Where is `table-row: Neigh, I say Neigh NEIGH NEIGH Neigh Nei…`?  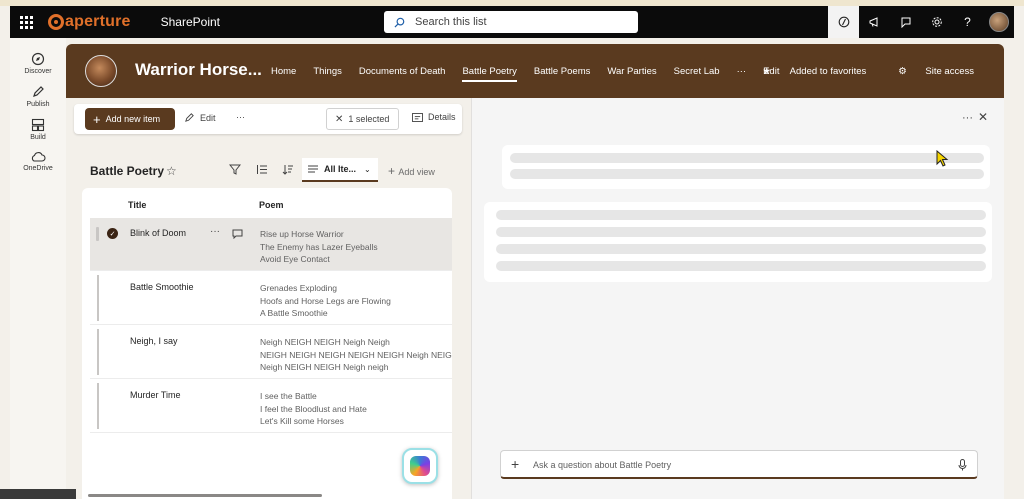 table-row: Neigh, I say Neigh NEIGH NEIGH Neigh Nei… is located at coordinates (271, 352).